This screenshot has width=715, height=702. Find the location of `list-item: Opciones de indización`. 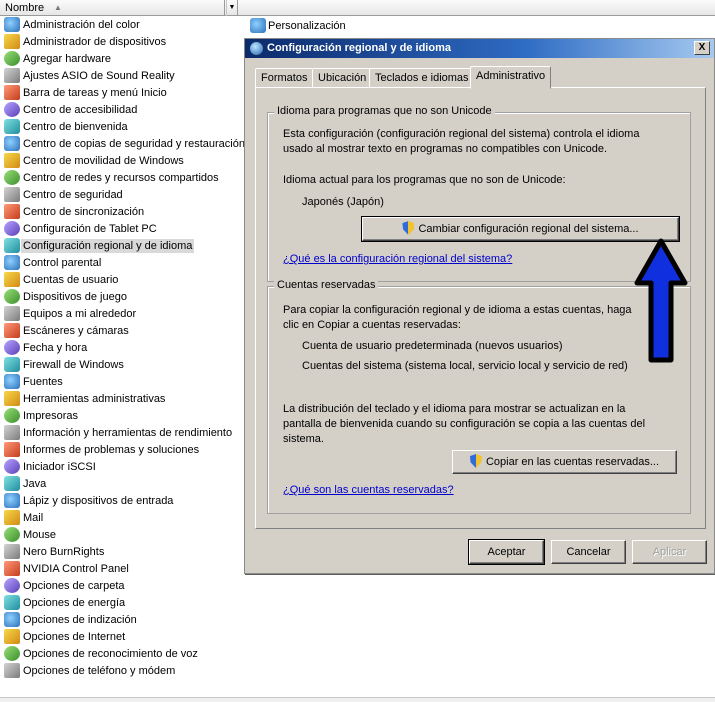

list-item: Opciones de indización is located at coordinates (69, 619).